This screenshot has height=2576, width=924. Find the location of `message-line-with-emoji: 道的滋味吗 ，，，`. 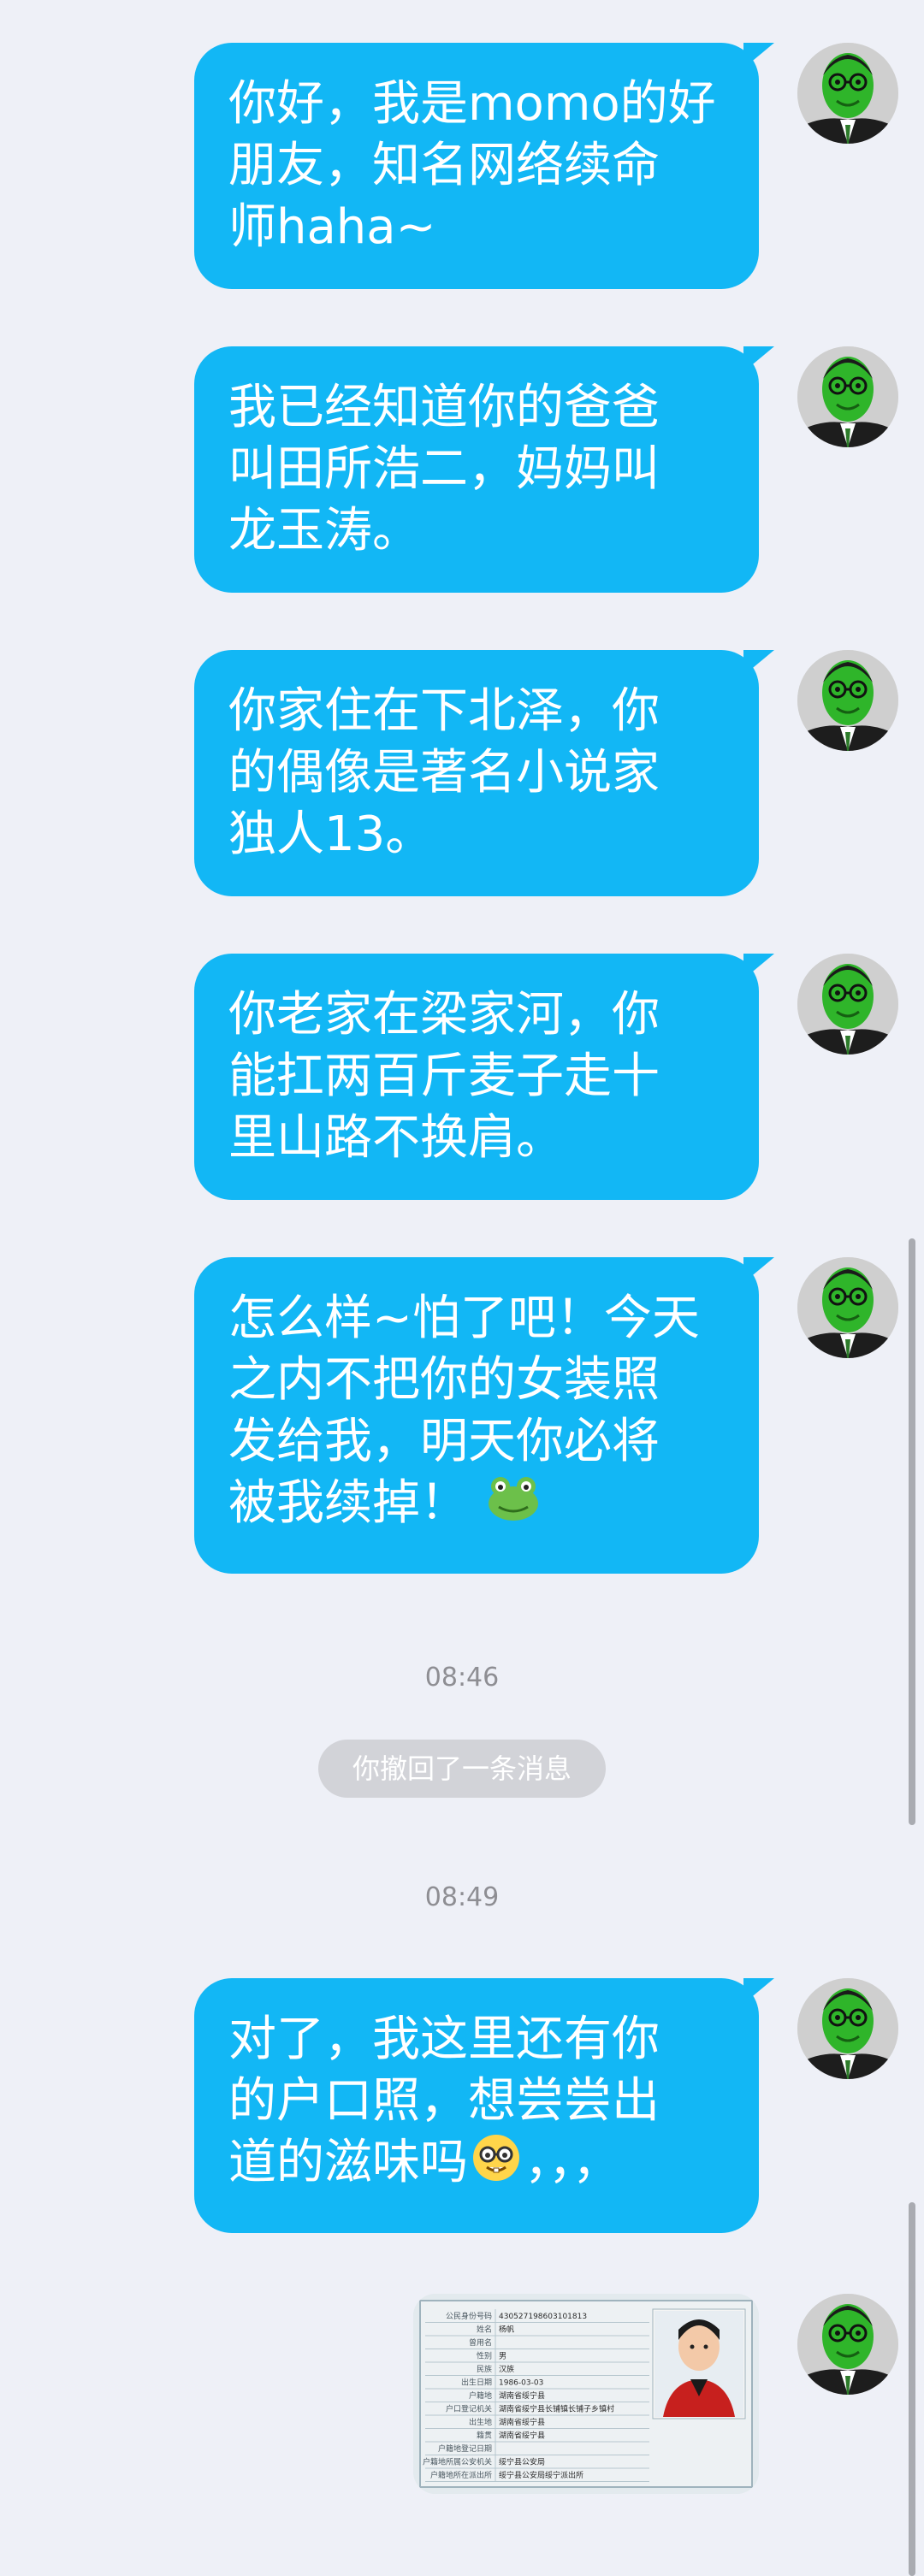

message-line-with-emoji: 道的滋味吗 ，，， is located at coordinates (479, 2165).